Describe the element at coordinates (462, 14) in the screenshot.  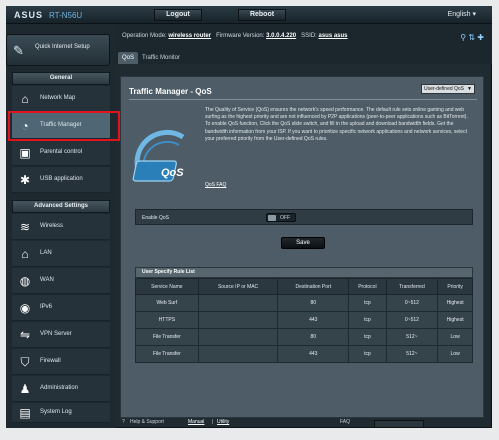
I see `language-select: English ▾` at that location.